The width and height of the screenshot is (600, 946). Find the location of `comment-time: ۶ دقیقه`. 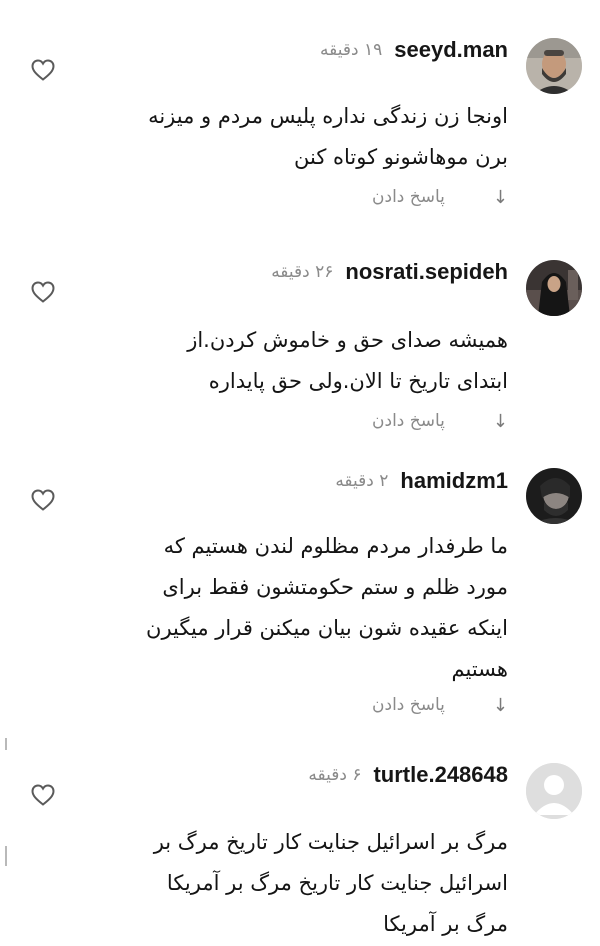

comment-time: ۶ دقیقه is located at coordinates (335, 775).